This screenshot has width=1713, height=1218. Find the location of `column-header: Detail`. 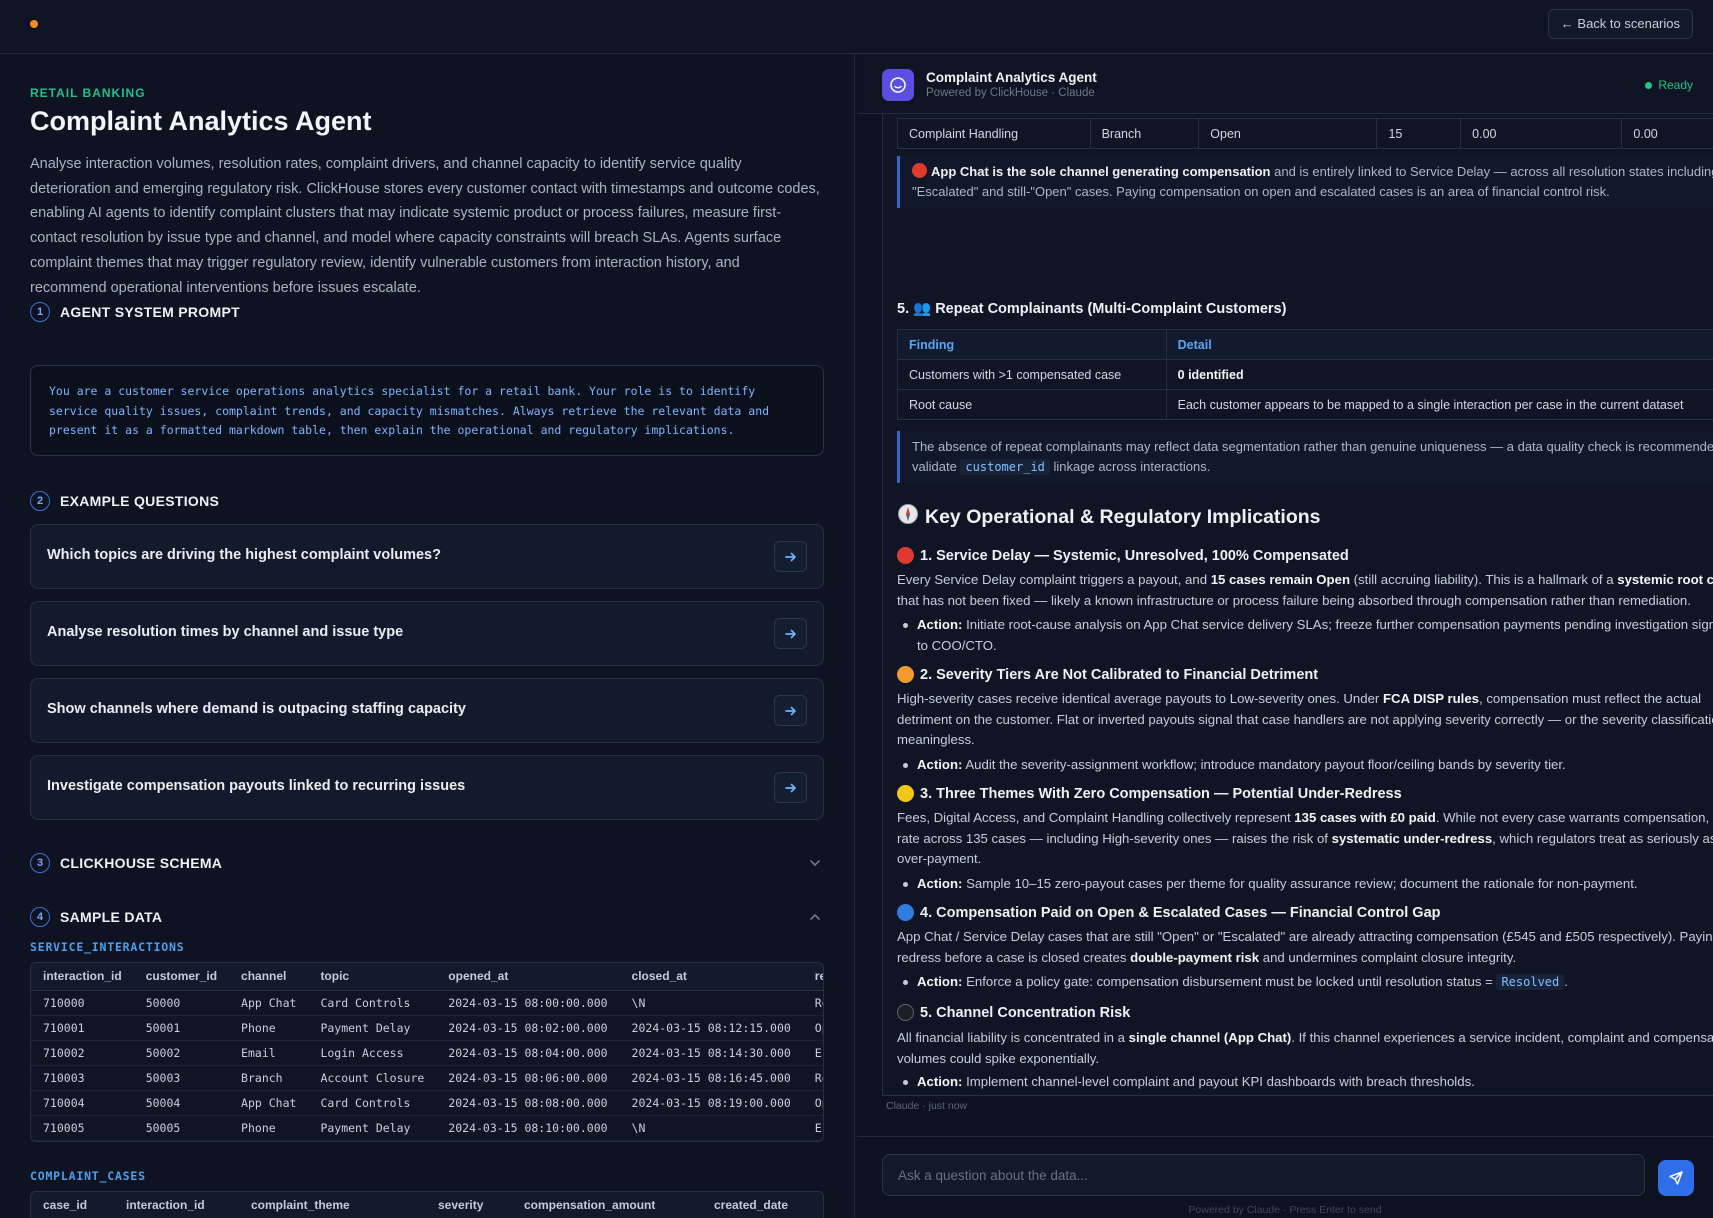

column-header: Detail is located at coordinates (1439, 344).